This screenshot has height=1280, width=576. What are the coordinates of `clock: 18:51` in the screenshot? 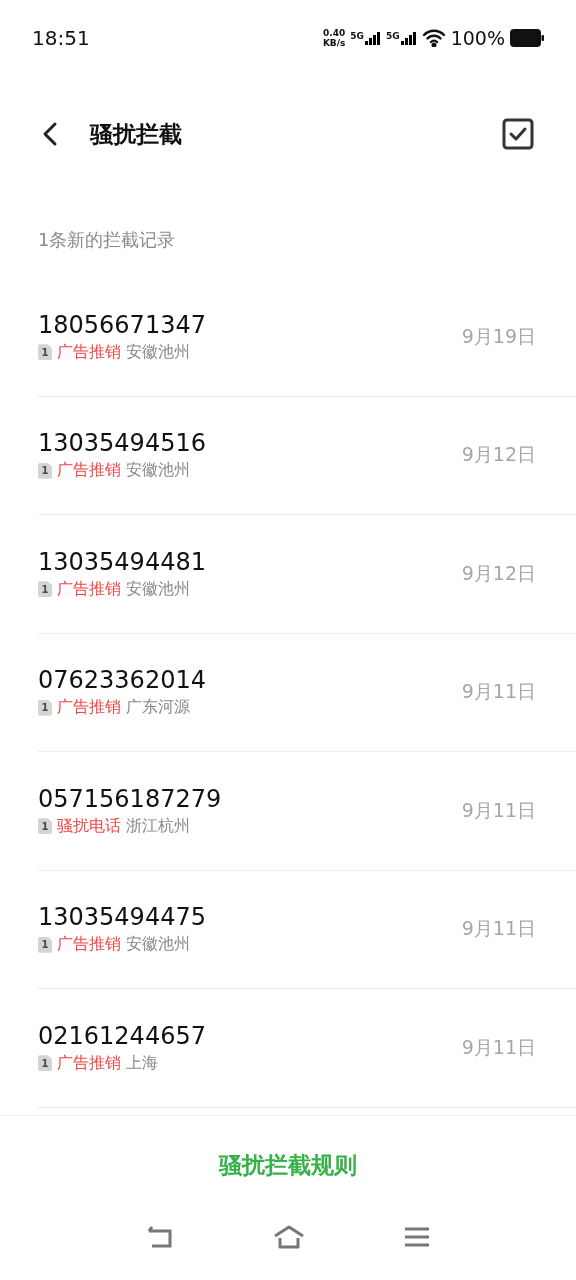 It's located at (61, 38).